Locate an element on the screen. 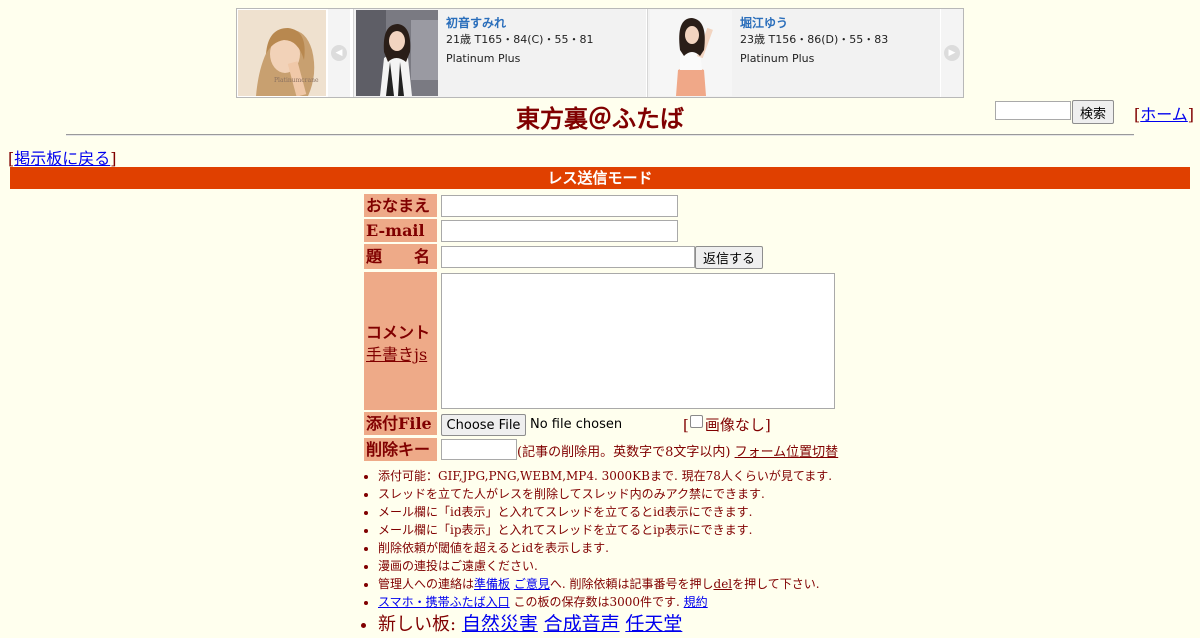  banner-next-button: ▶ is located at coordinates (952, 53).